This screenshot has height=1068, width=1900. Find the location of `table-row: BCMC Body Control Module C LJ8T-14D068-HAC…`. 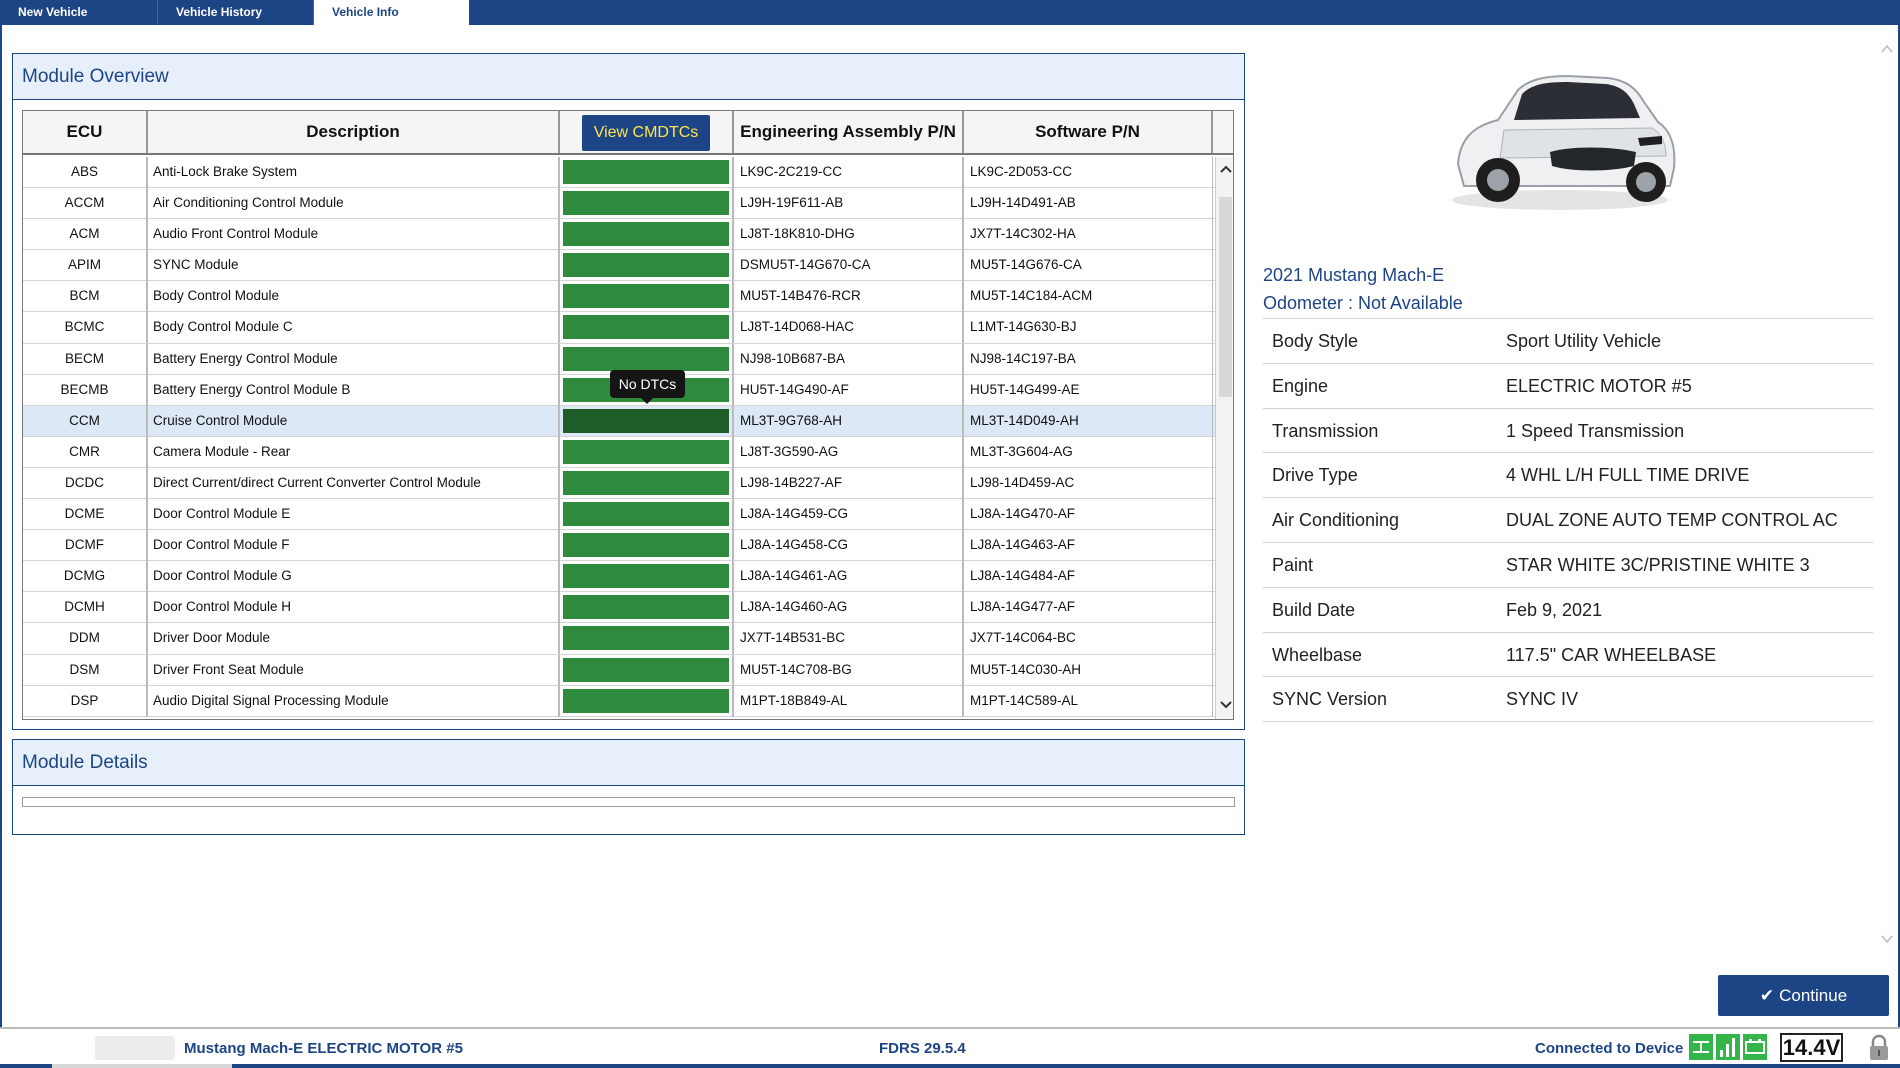

table-row: BCMC Body Control Module C LJ8T-14D068-HAC… is located at coordinates (619, 328).